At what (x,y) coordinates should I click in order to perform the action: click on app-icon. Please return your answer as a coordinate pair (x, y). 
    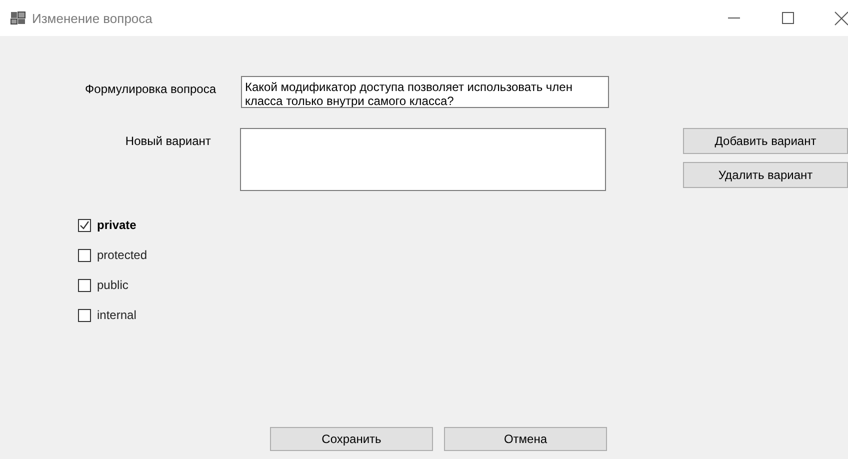
    Looking at the image, I should click on (18, 18).